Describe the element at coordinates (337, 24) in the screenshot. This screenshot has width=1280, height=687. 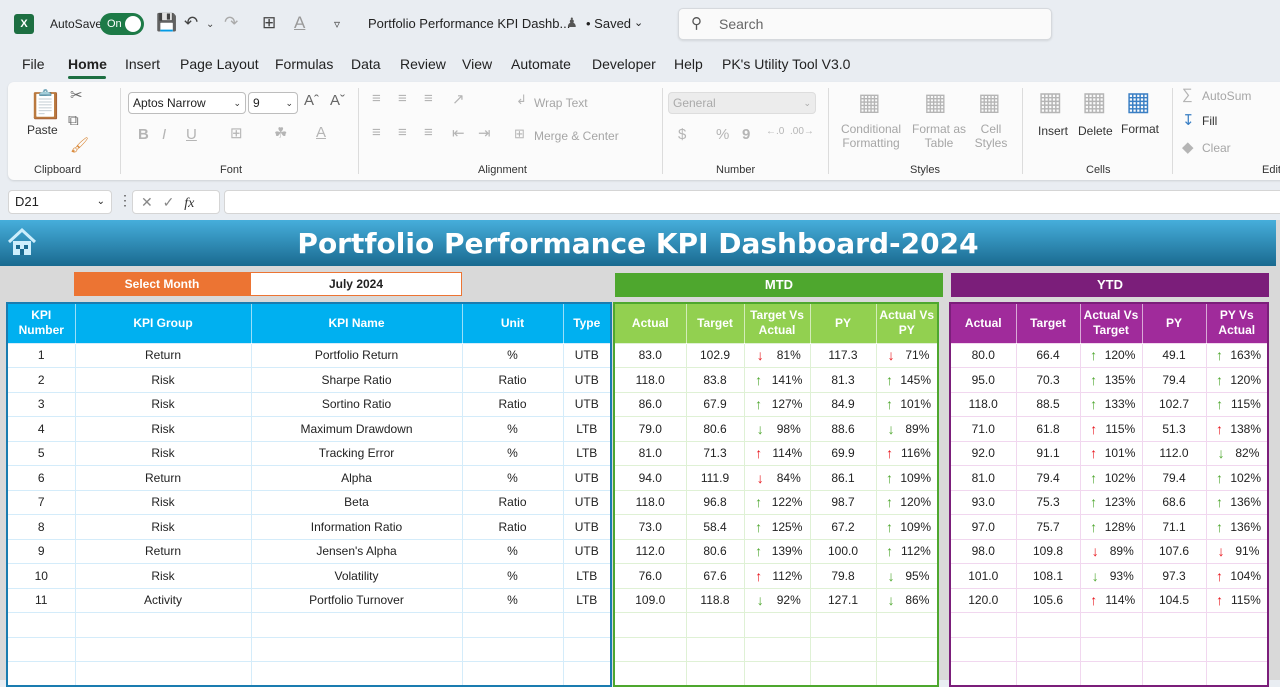
I see `customize-qat-icon: ▿` at that location.